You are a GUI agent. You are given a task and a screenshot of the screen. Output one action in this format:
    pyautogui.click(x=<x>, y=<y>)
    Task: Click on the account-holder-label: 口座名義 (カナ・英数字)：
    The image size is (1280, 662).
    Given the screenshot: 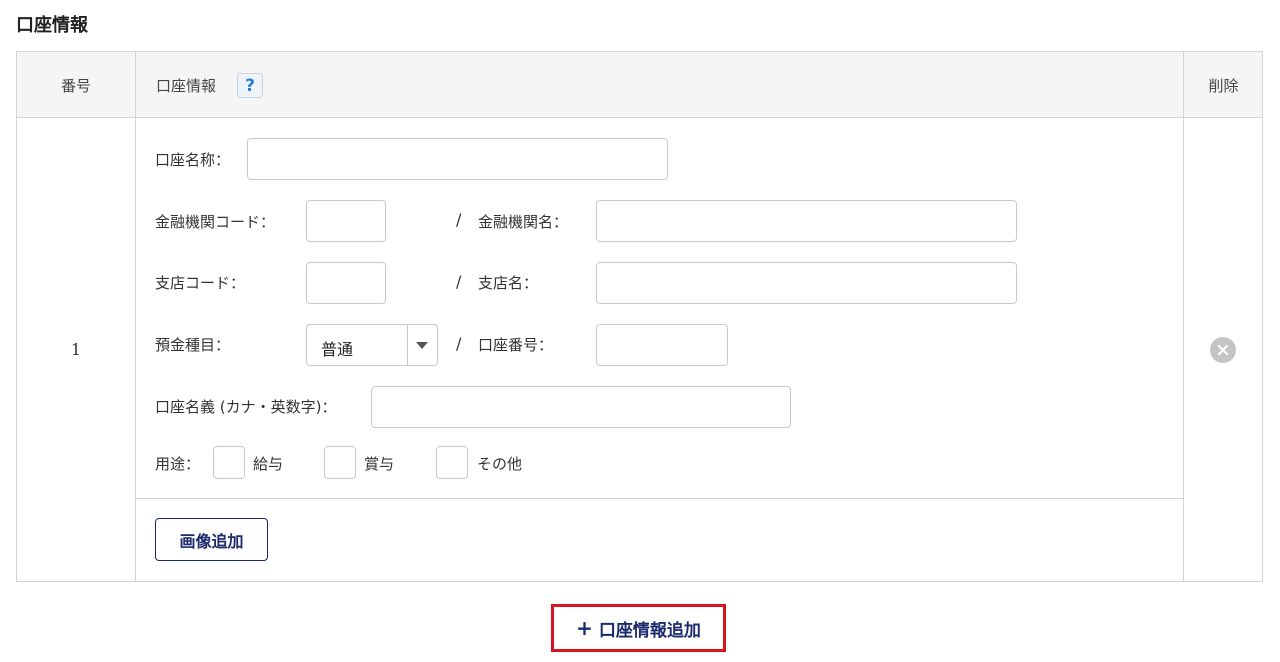 What is the action you would take?
    pyautogui.click(x=246, y=407)
    